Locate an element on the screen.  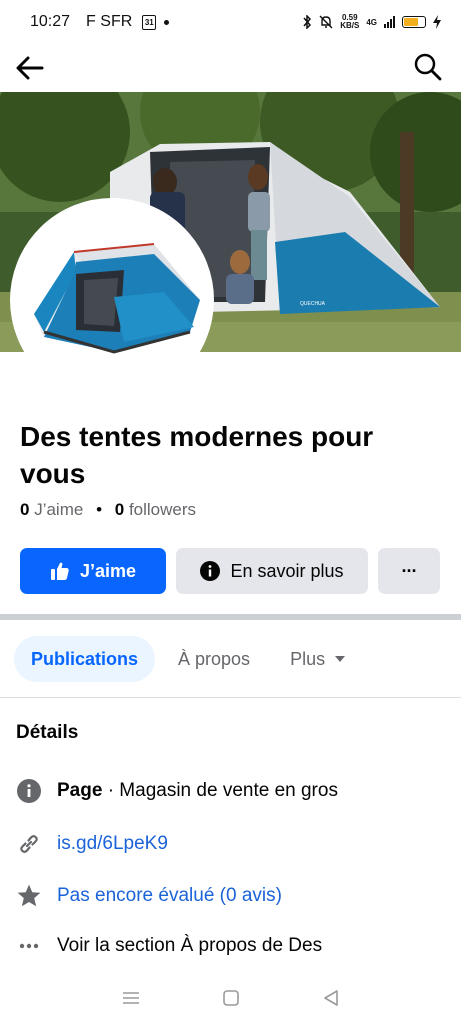
learn-more-button: En savoir plus is located at coordinates (272, 571).